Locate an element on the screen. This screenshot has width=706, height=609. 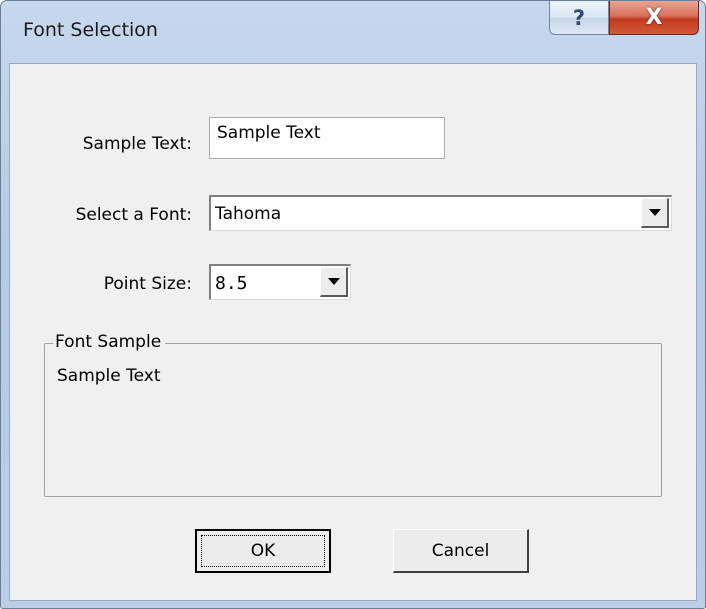
font-sample-group-label: Font Sample is located at coordinates (109, 342).